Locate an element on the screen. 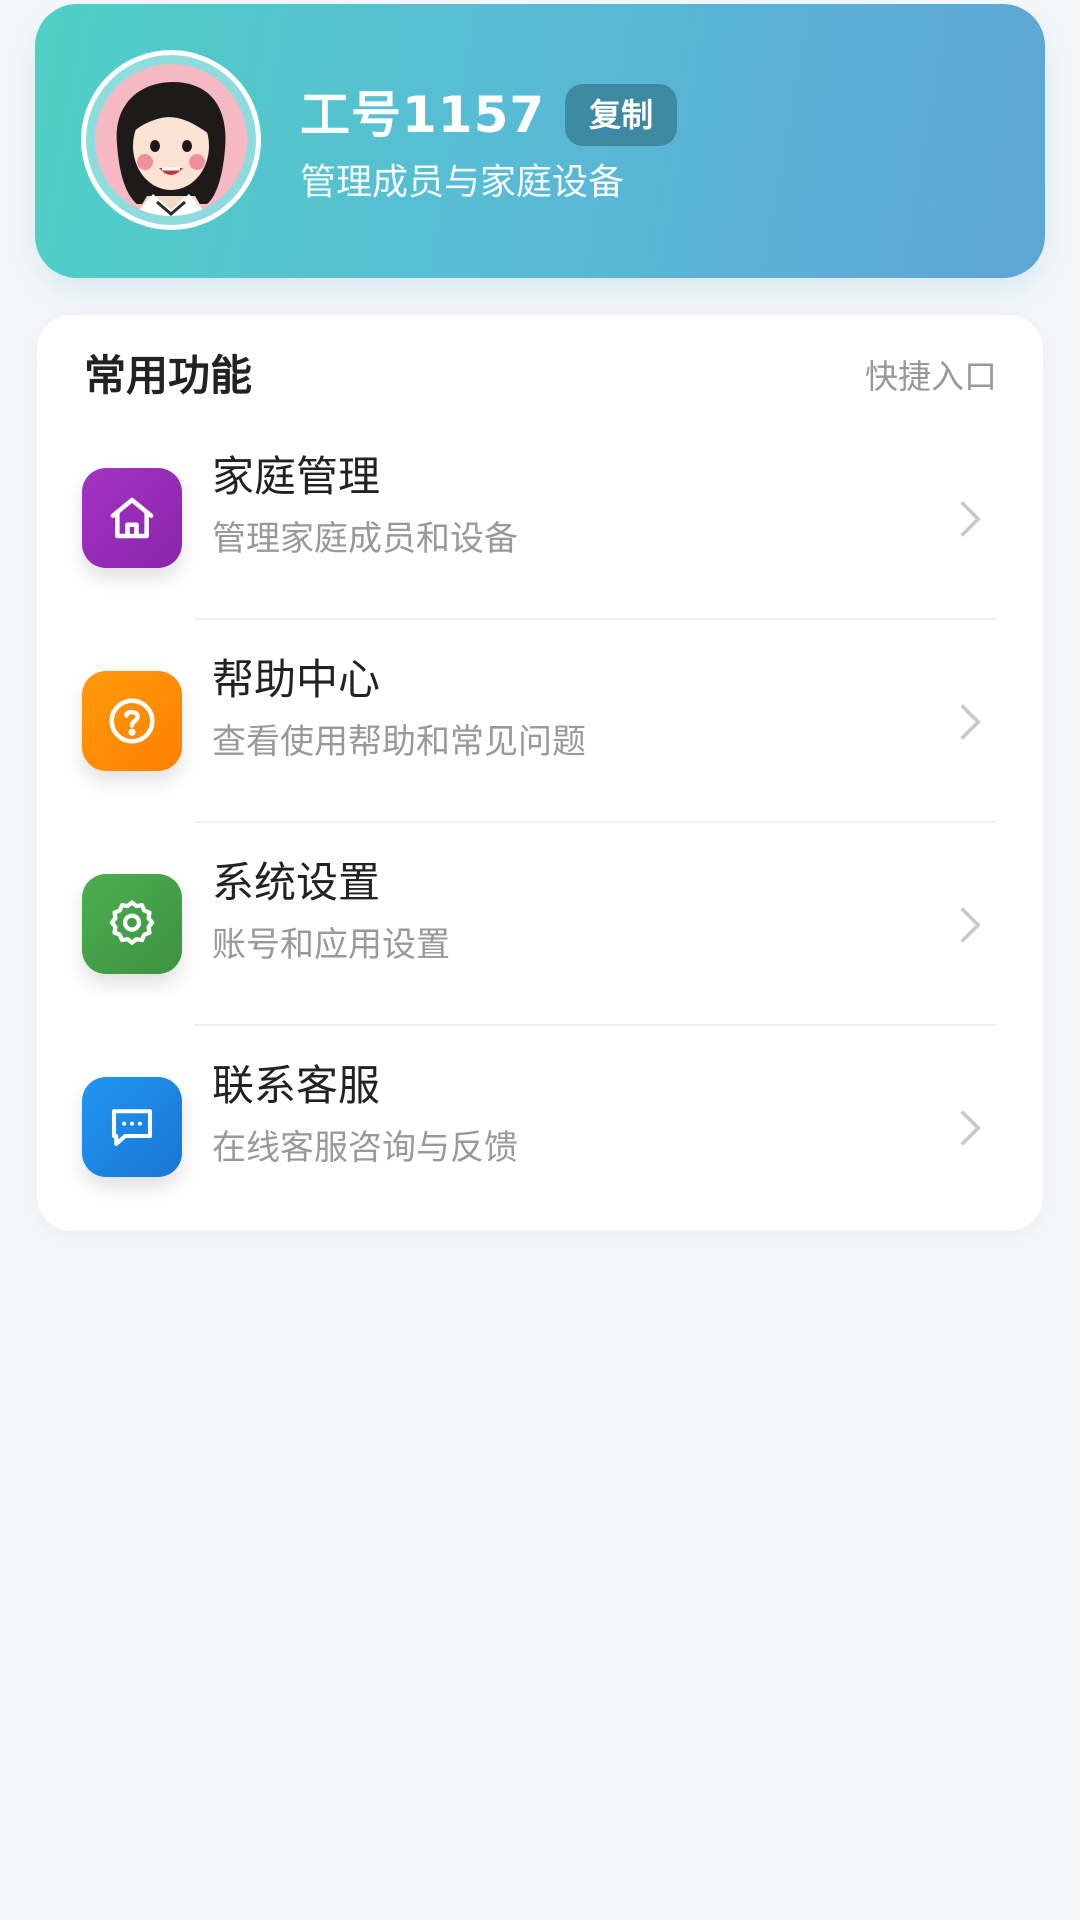 Image resolution: width=1080 pixels, height=1920 pixels. home-icon is located at coordinates (132, 517).